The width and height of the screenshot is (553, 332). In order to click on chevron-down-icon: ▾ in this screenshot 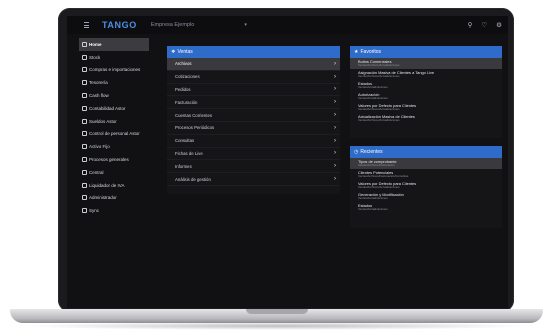, I will do `click(245, 25)`.